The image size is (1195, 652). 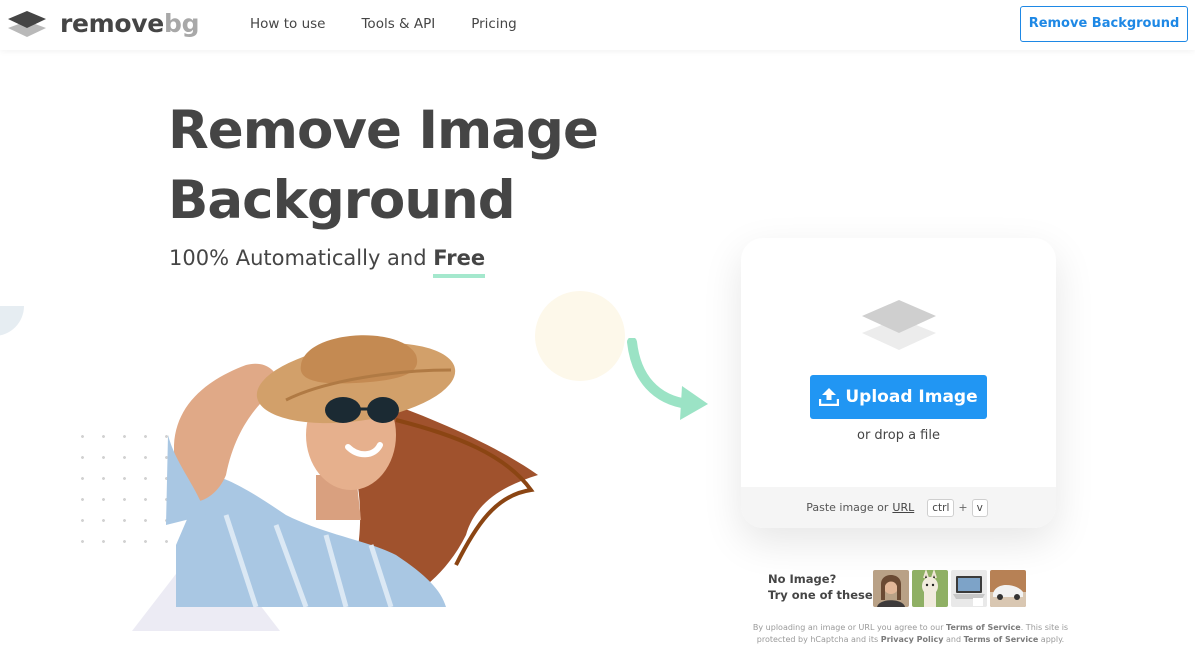 What do you see at coordinates (898, 435) in the screenshot?
I see `drop-file-text: or drop a file` at bounding box center [898, 435].